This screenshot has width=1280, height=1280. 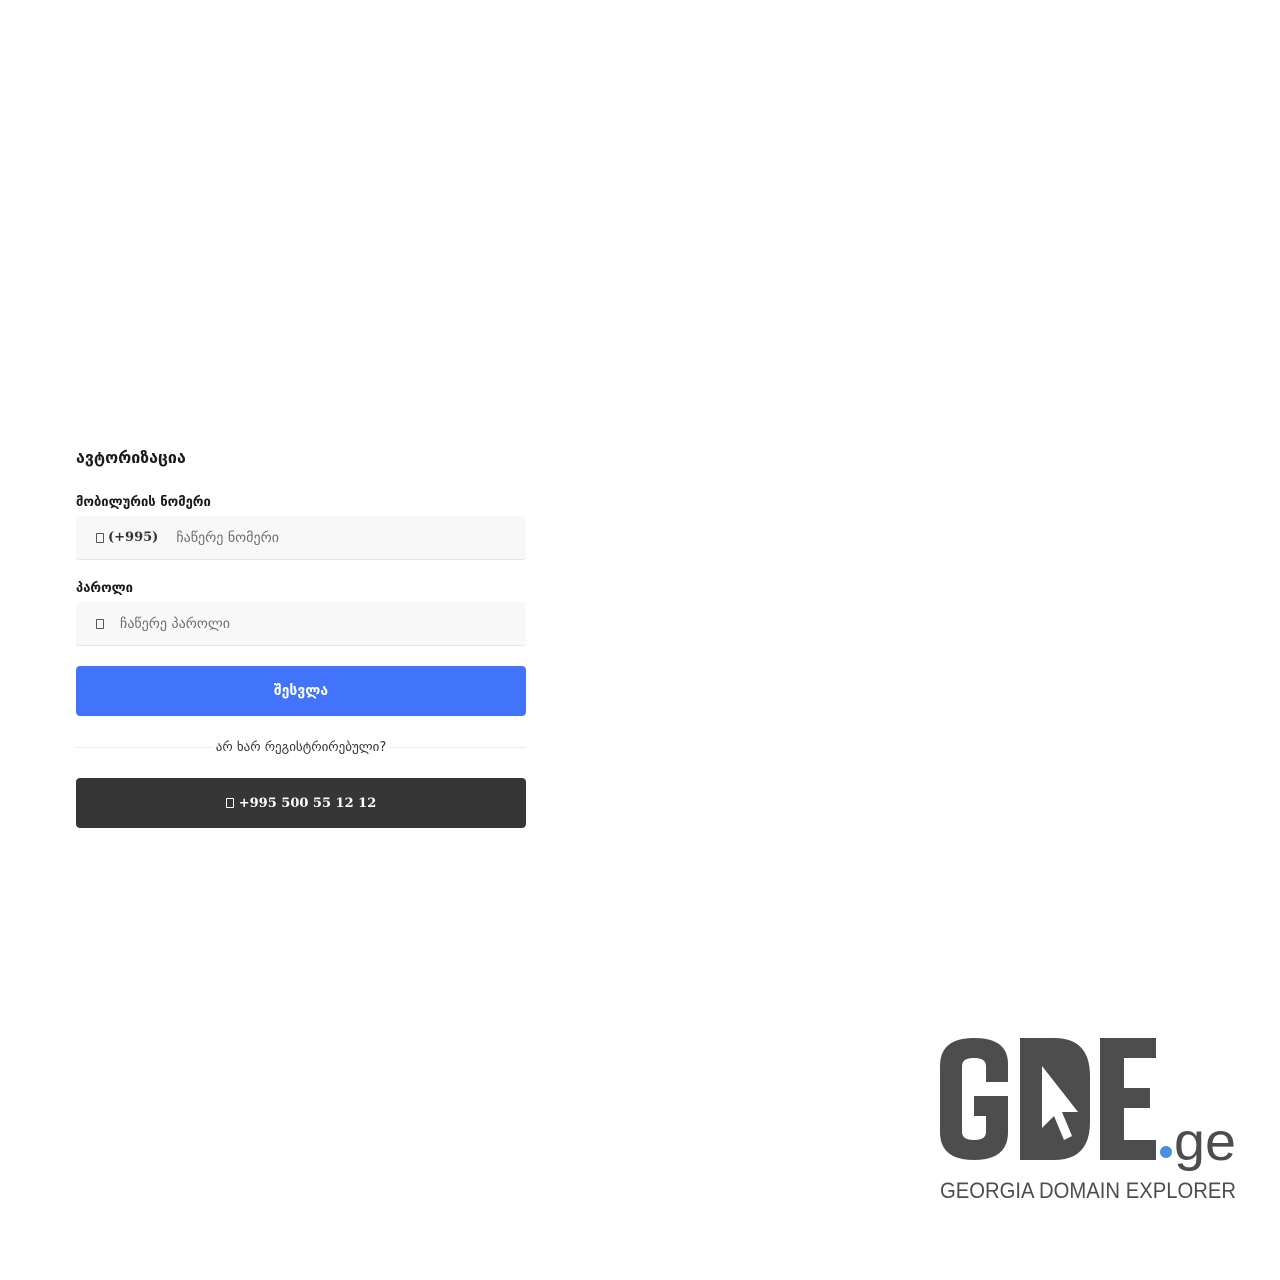 What do you see at coordinates (1088, 1190) in the screenshot?
I see `logo-tagline: GEORGIA DOMAIN EXPLORER` at bounding box center [1088, 1190].